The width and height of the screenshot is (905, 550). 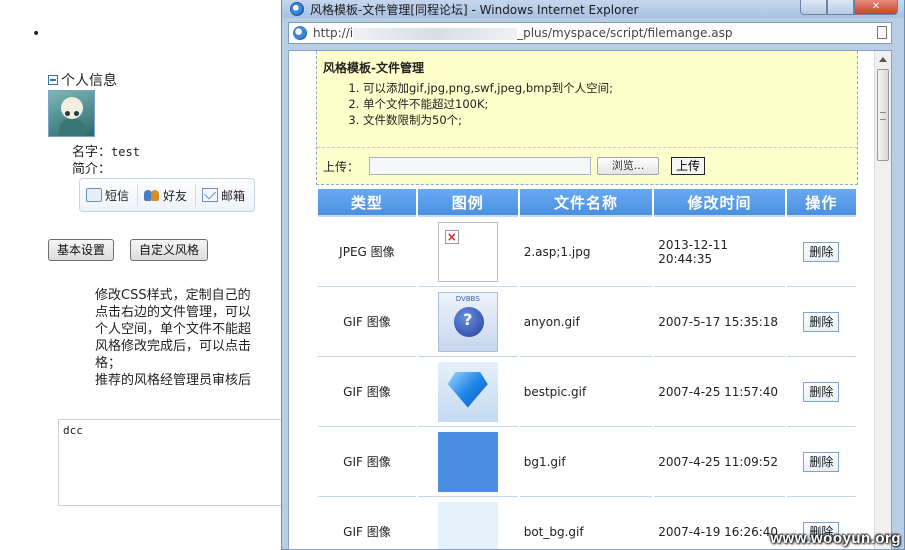 What do you see at coordinates (882, 32) in the screenshot?
I see `page-icon` at bounding box center [882, 32].